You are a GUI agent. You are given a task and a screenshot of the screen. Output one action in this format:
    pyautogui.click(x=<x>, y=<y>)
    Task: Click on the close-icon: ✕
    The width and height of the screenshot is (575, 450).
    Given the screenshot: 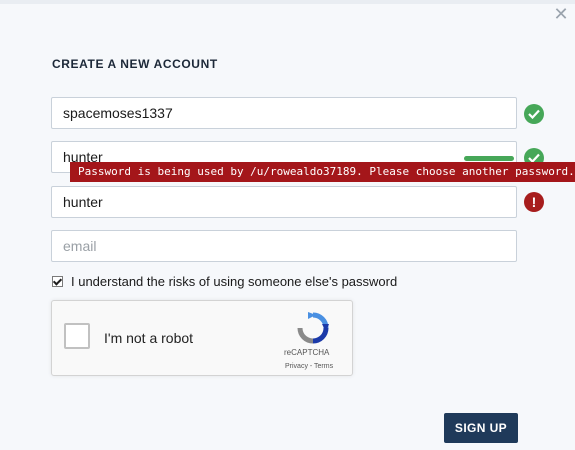 What is the action you would take?
    pyautogui.click(x=561, y=14)
    